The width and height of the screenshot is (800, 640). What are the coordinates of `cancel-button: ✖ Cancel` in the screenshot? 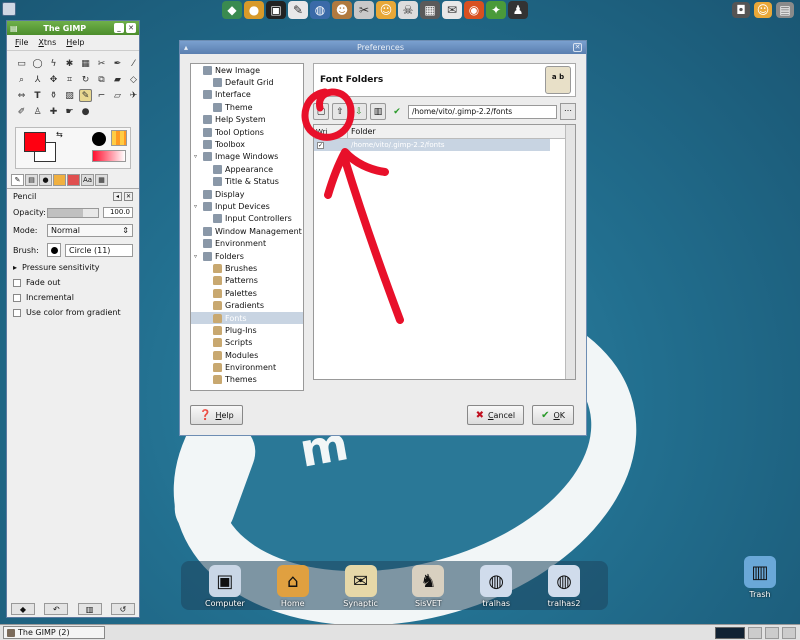 It's located at (495, 415).